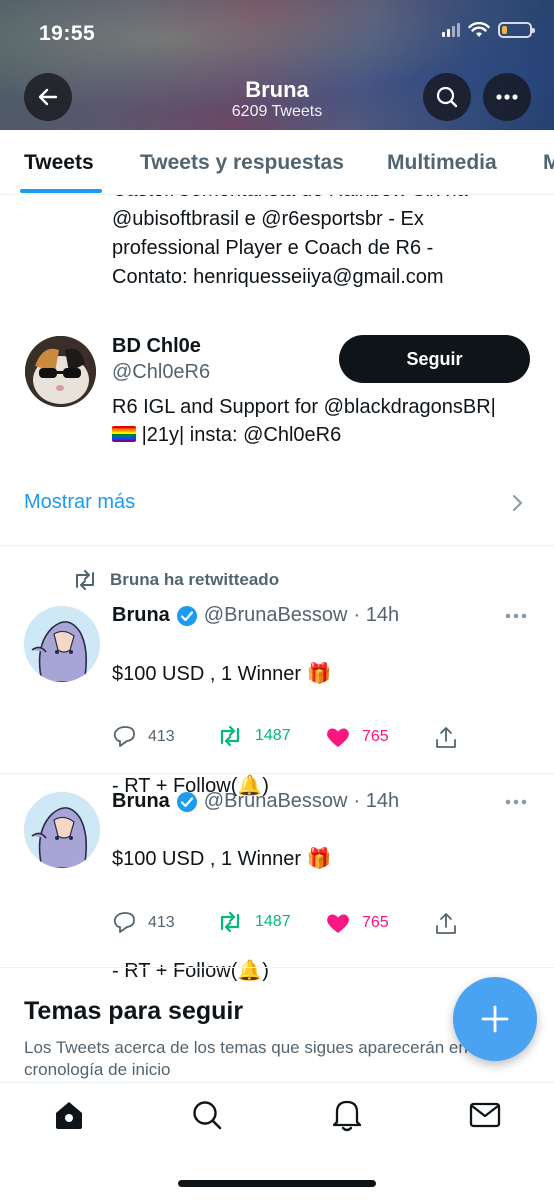  What do you see at coordinates (175, 580) in the screenshot?
I see `retweet-context: Bruna ha retwitteado` at bounding box center [175, 580].